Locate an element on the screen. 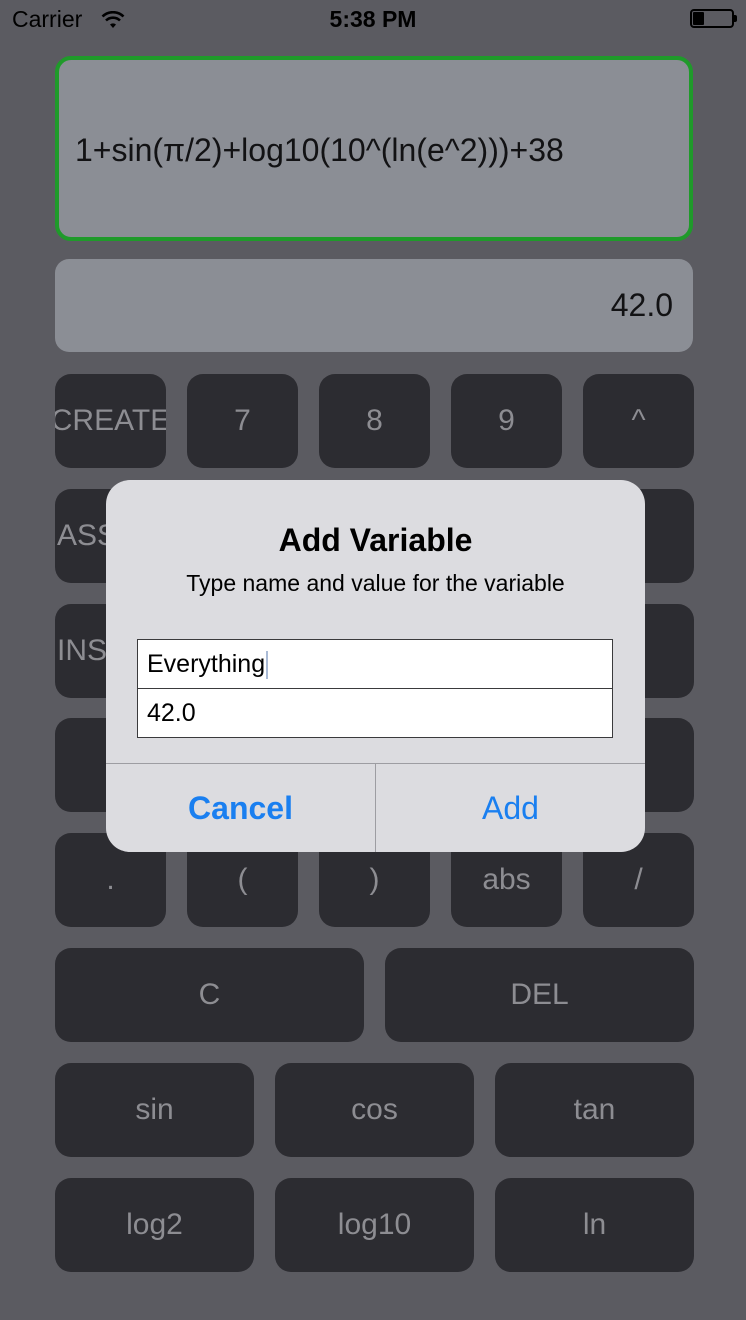 This screenshot has width=746, height=1320. power-key: ^ is located at coordinates (638, 421).